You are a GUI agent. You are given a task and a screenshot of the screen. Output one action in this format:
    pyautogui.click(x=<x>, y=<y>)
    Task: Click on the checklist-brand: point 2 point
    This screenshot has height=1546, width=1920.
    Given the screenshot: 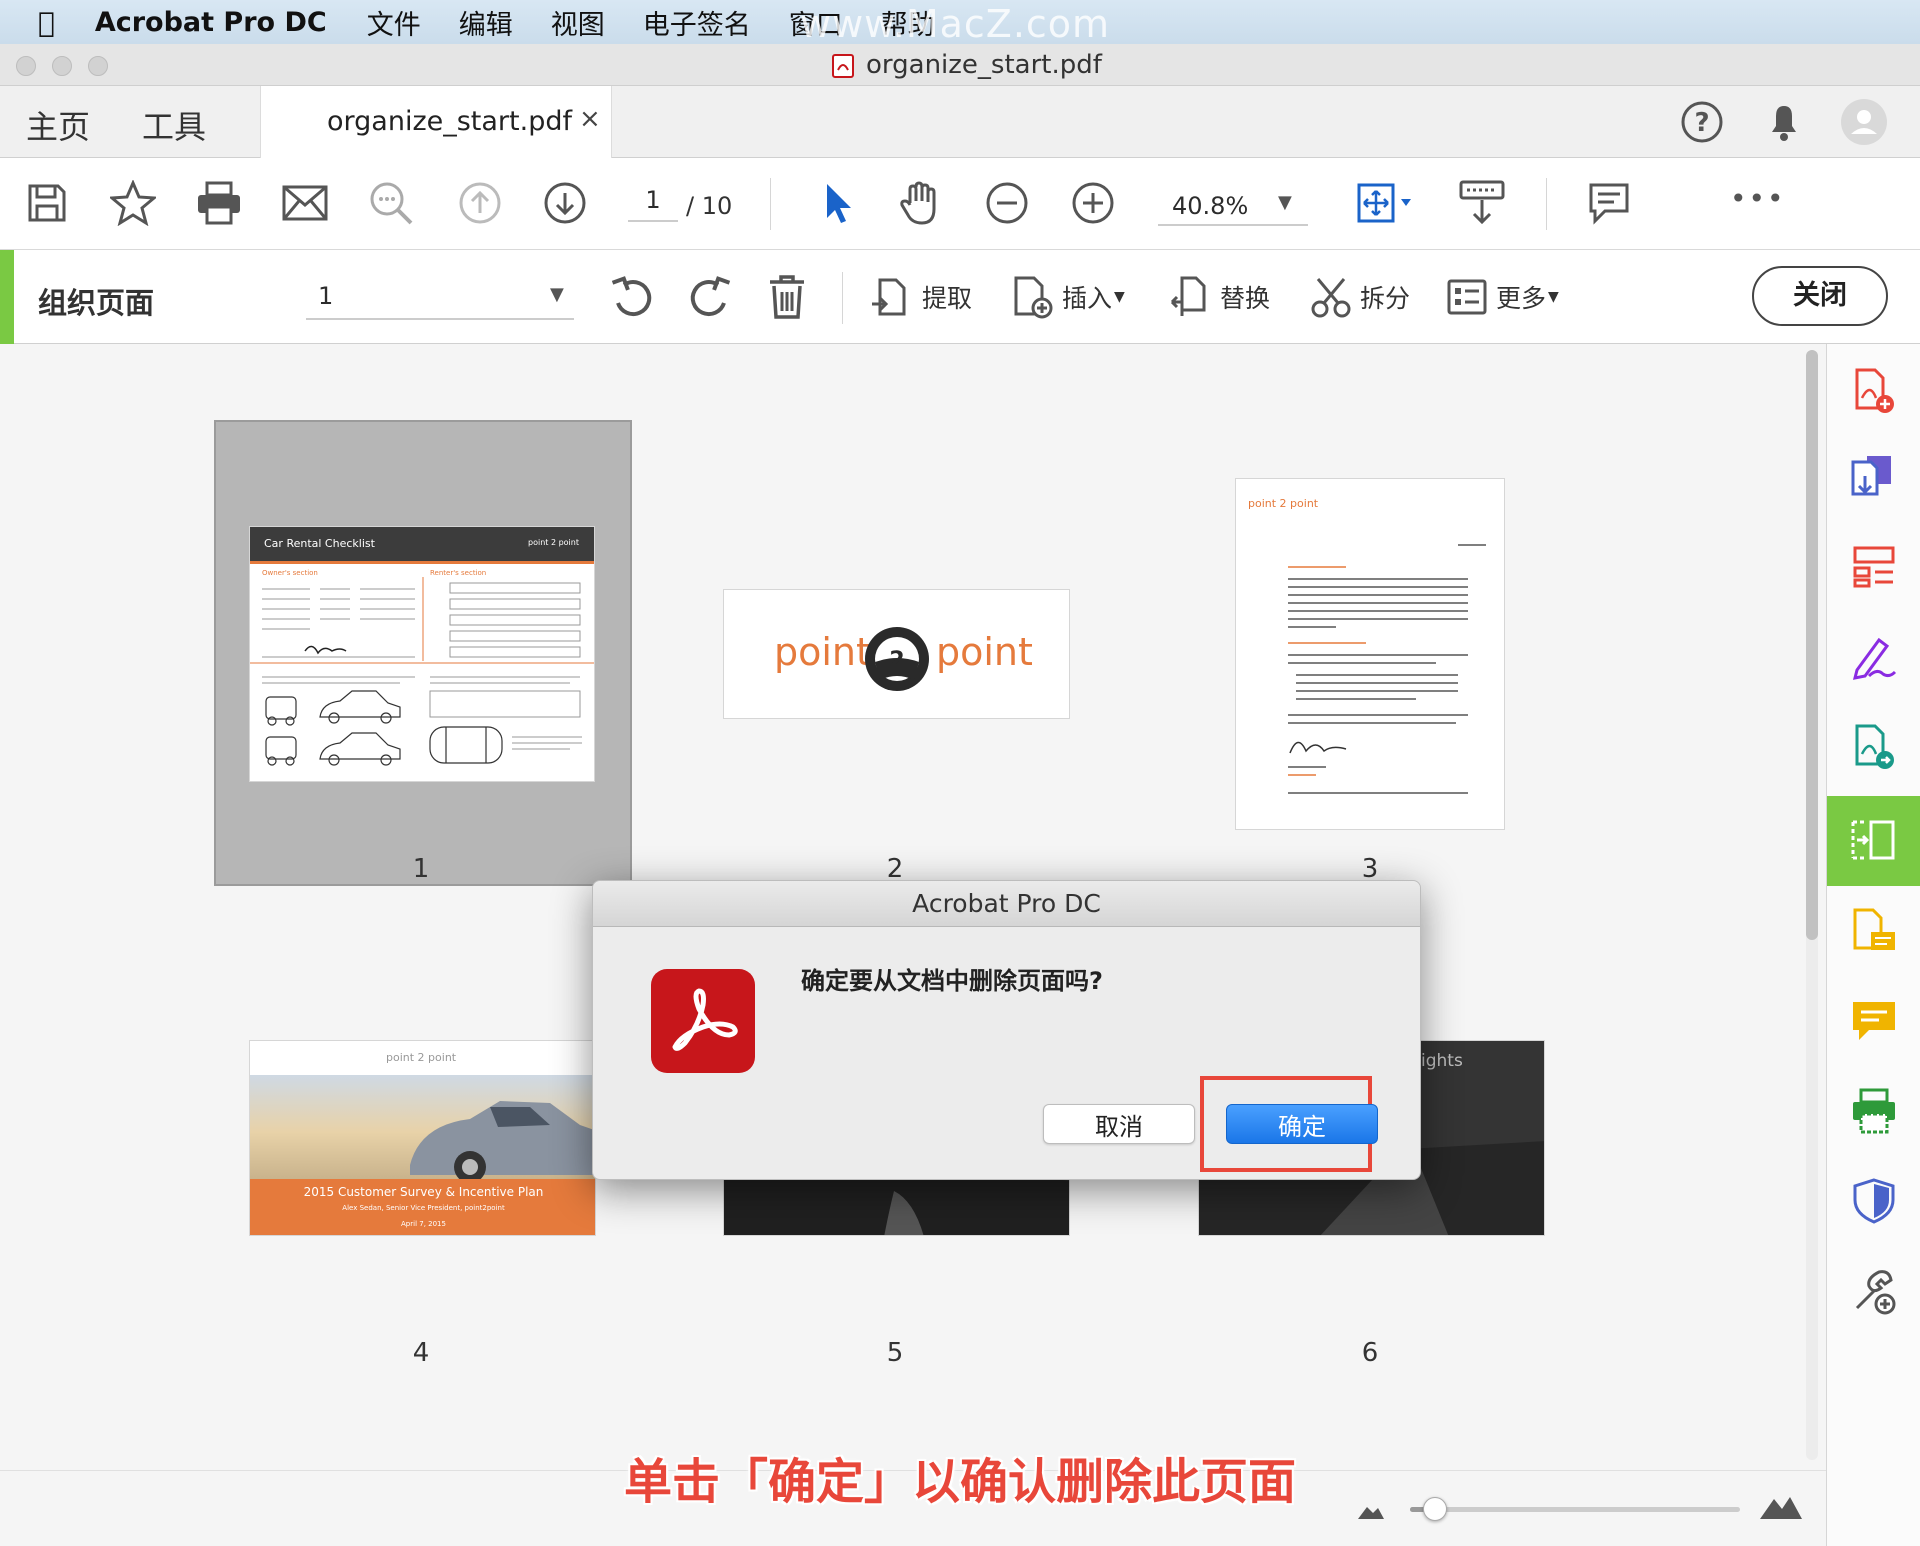 What is the action you would take?
    pyautogui.click(x=553, y=542)
    